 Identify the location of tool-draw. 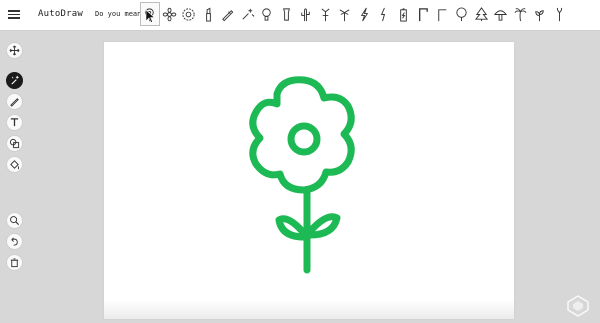
(14, 101).